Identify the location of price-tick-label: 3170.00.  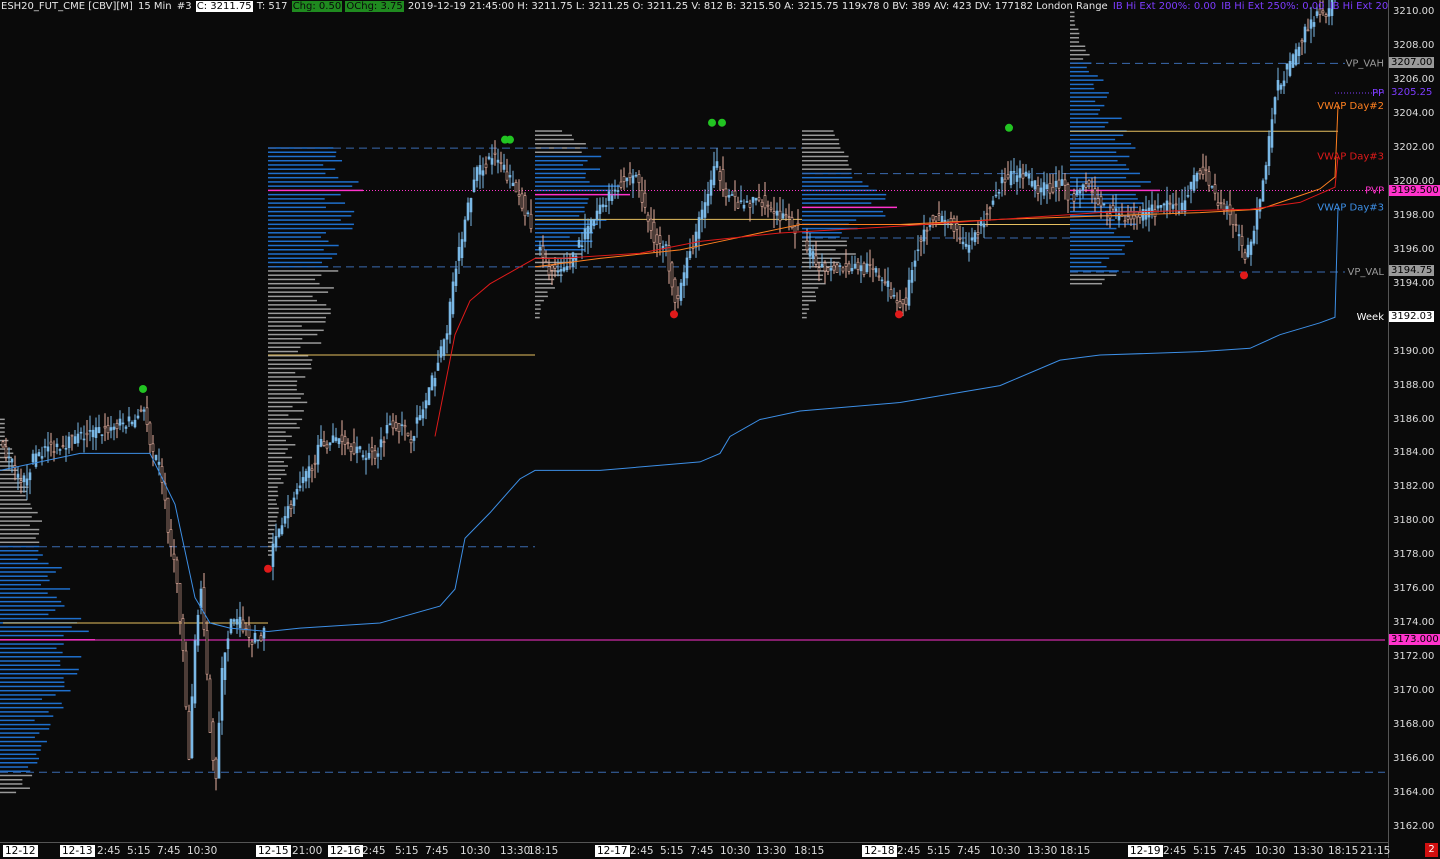
(1414, 690).